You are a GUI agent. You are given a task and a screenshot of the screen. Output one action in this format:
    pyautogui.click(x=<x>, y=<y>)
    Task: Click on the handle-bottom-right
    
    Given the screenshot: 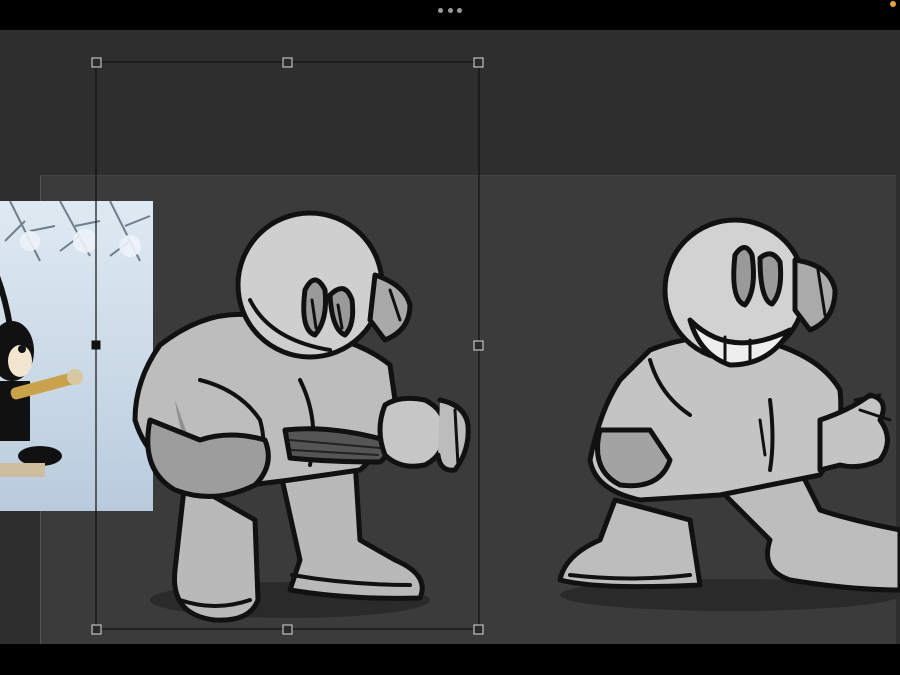 What is the action you would take?
    pyautogui.click(x=478, y=629)
    